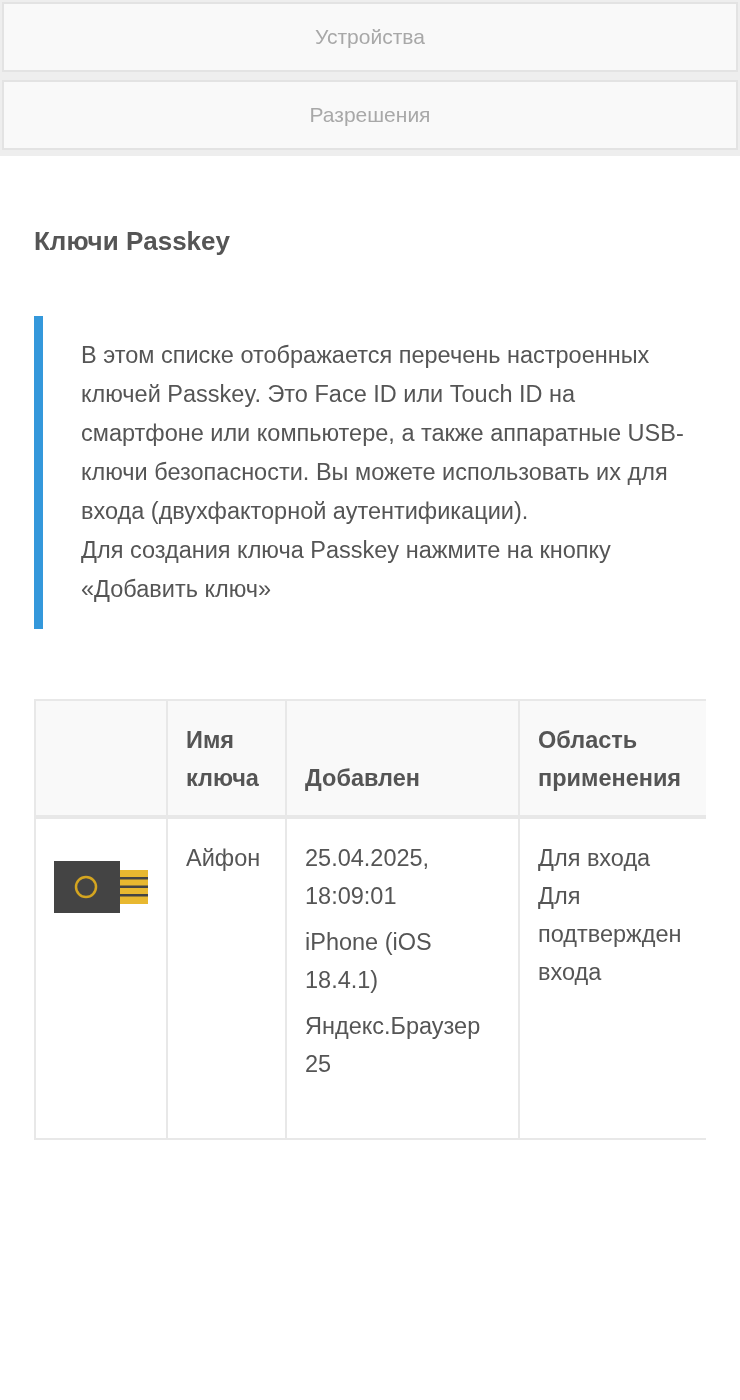 This screenshot has height=1400, width=740. Describe the element at coordinates (102, 887) in the screenshot. I see `usb-key-icon` at that location.